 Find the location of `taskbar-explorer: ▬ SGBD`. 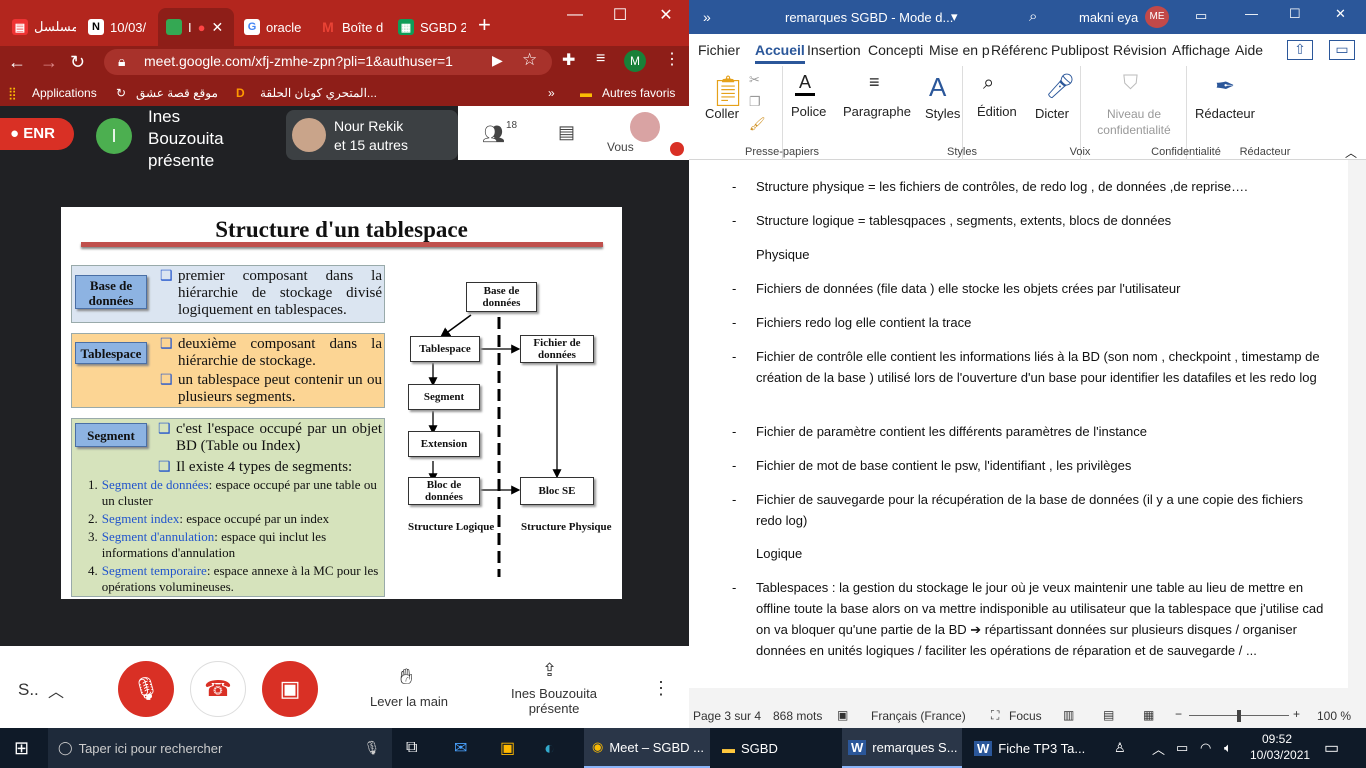

taskbar-explorer: ▬ SGBD is located at coordinates (776, 748).